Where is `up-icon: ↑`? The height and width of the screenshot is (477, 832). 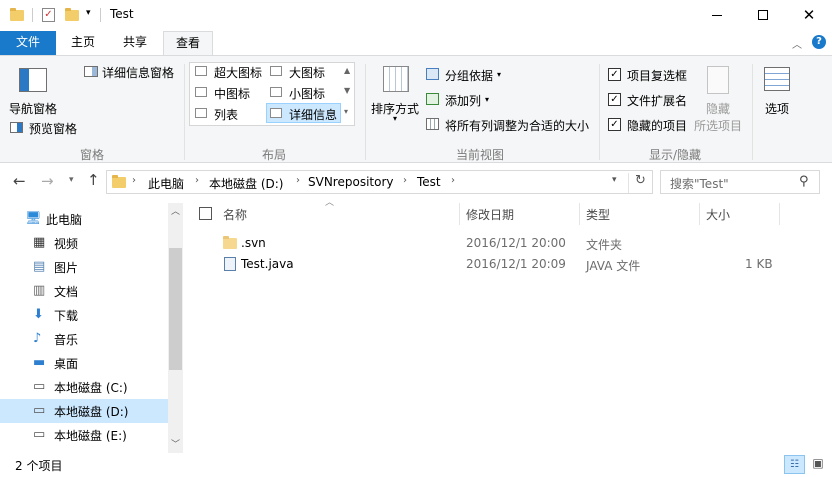
up-icon: ↑ is located at coordinates (93, 180).